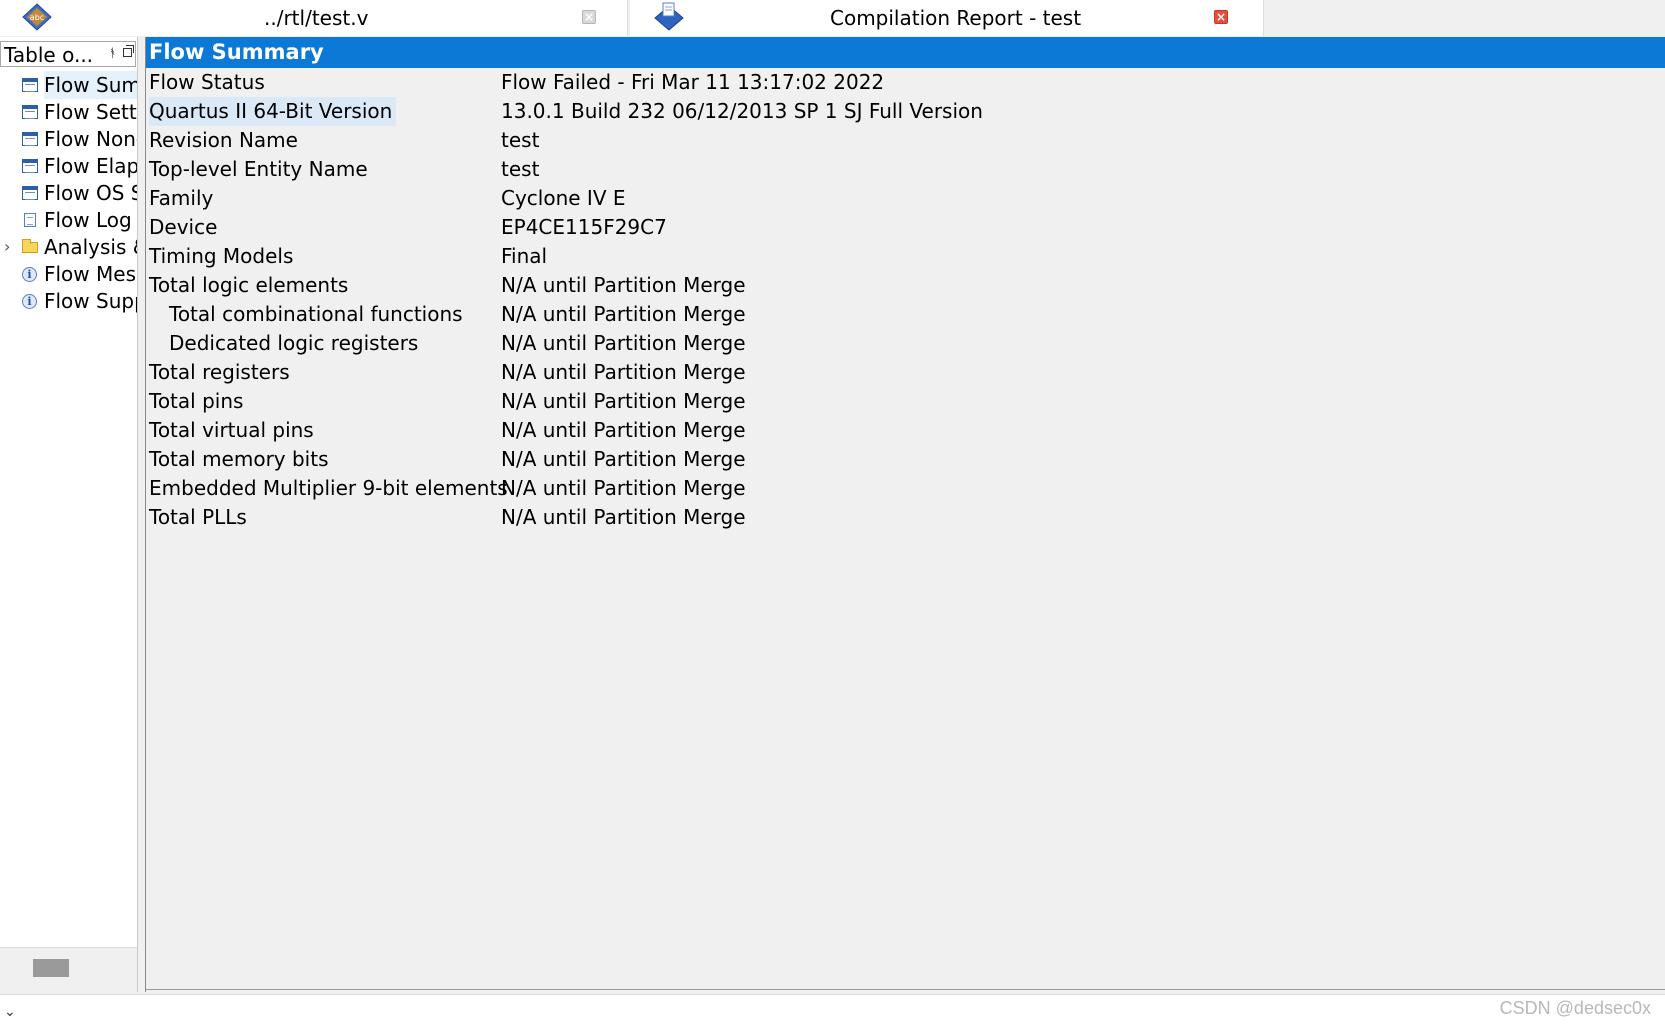 This screenshot has width=1665, height=1025. I want to click on row-key: Device, so click(183, 227).